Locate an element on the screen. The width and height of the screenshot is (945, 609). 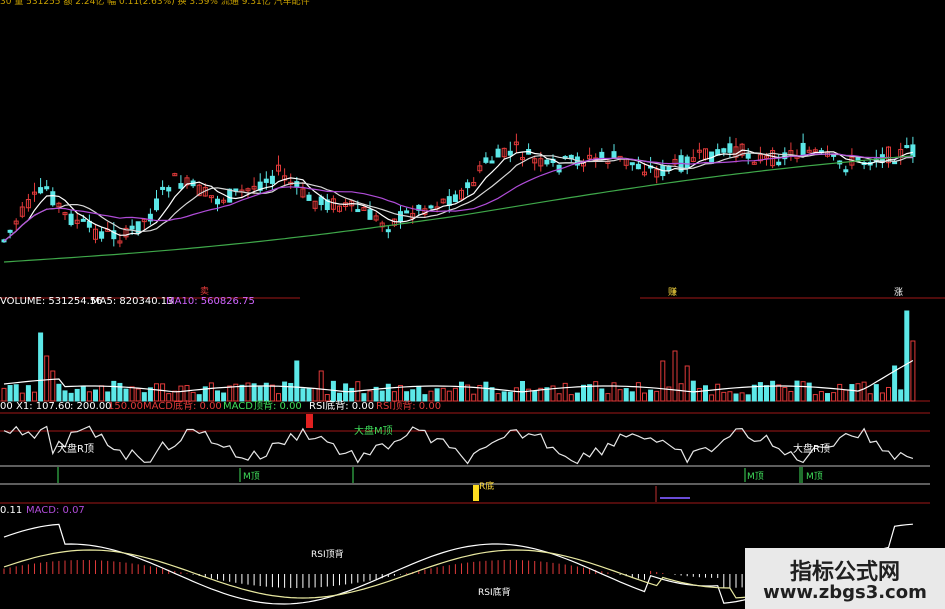
signal-macd-top: MACD顶背: 0.00 is located at coordinates (262, 406).